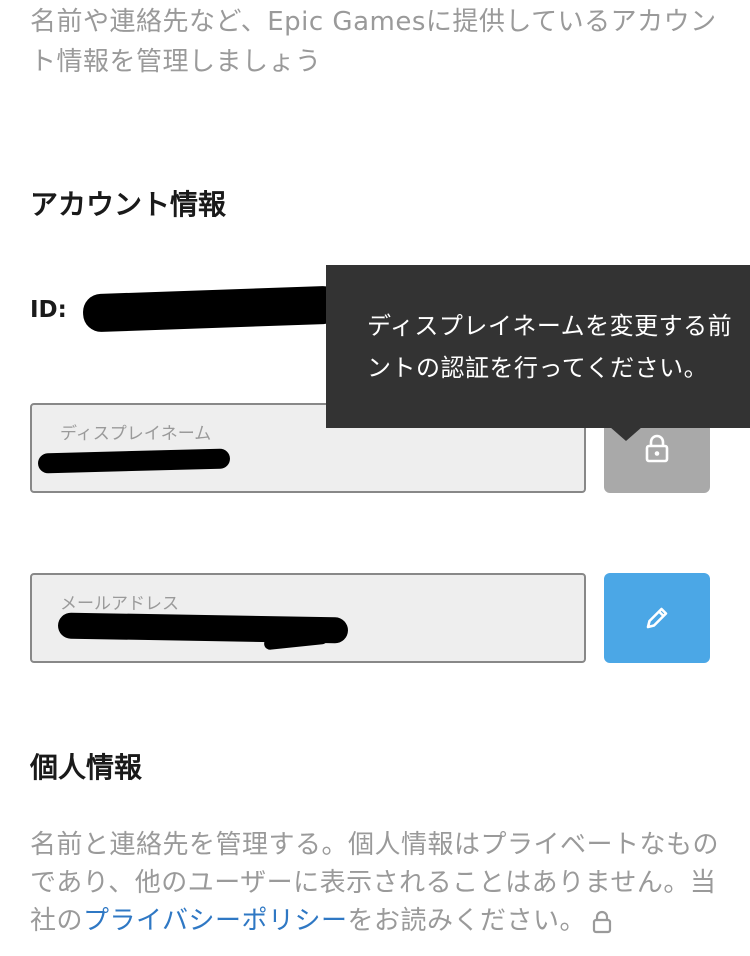  Describe the element at coordinates (538, 346) in the screenshot. I see `display-name-tooltip: ディスプレイネームを変更する前 ントの認証を行ってください。` at that location.